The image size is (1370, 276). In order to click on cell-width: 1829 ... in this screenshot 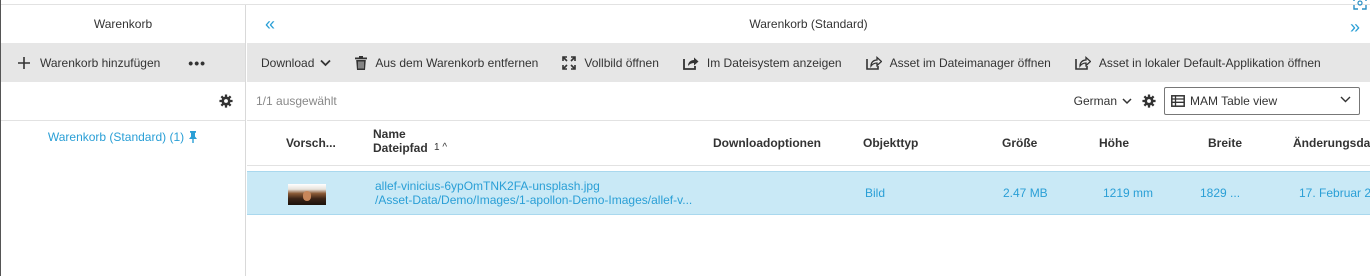, I will do `click(1220, 193)`.